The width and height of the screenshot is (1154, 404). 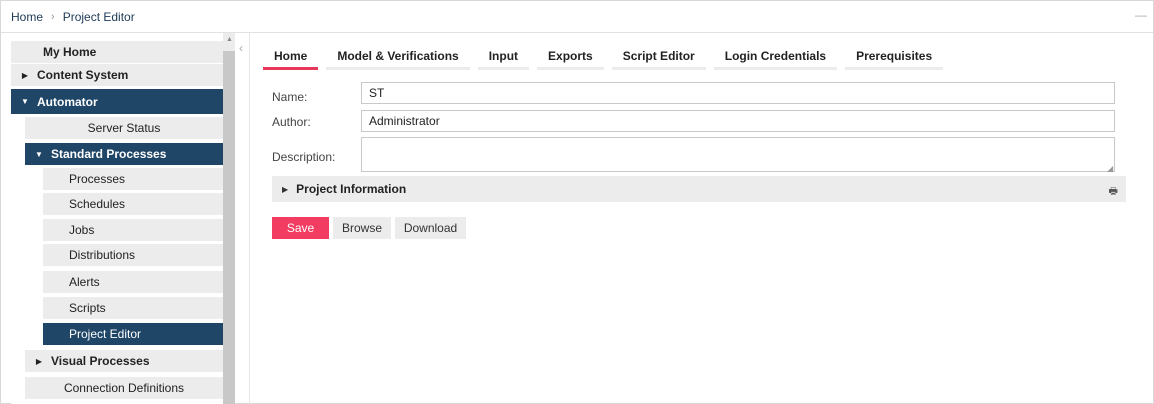 I want to click on tab-login-credentials: Login Credentials, so click(x=775, y=57).